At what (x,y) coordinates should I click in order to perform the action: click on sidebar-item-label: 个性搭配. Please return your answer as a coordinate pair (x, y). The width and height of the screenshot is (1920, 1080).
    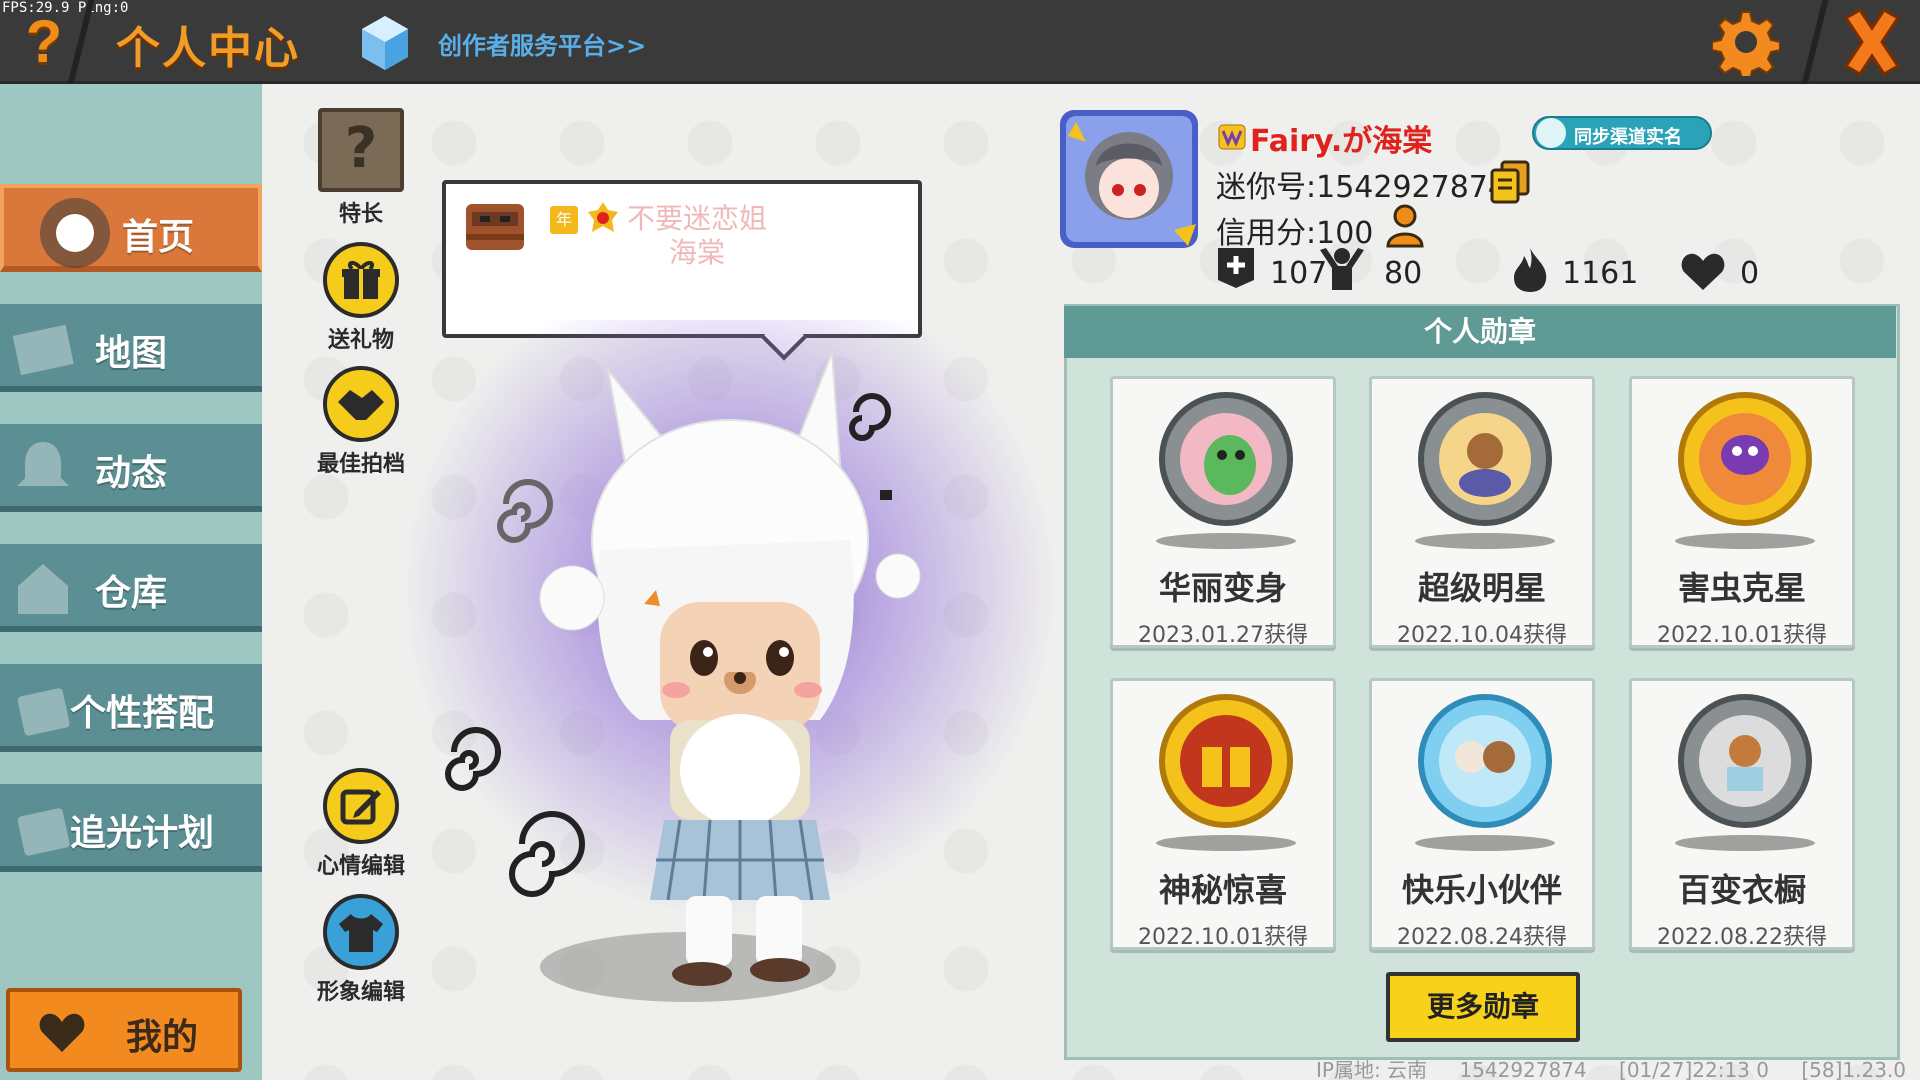
    Looking at the image, I should click on (142, 713).